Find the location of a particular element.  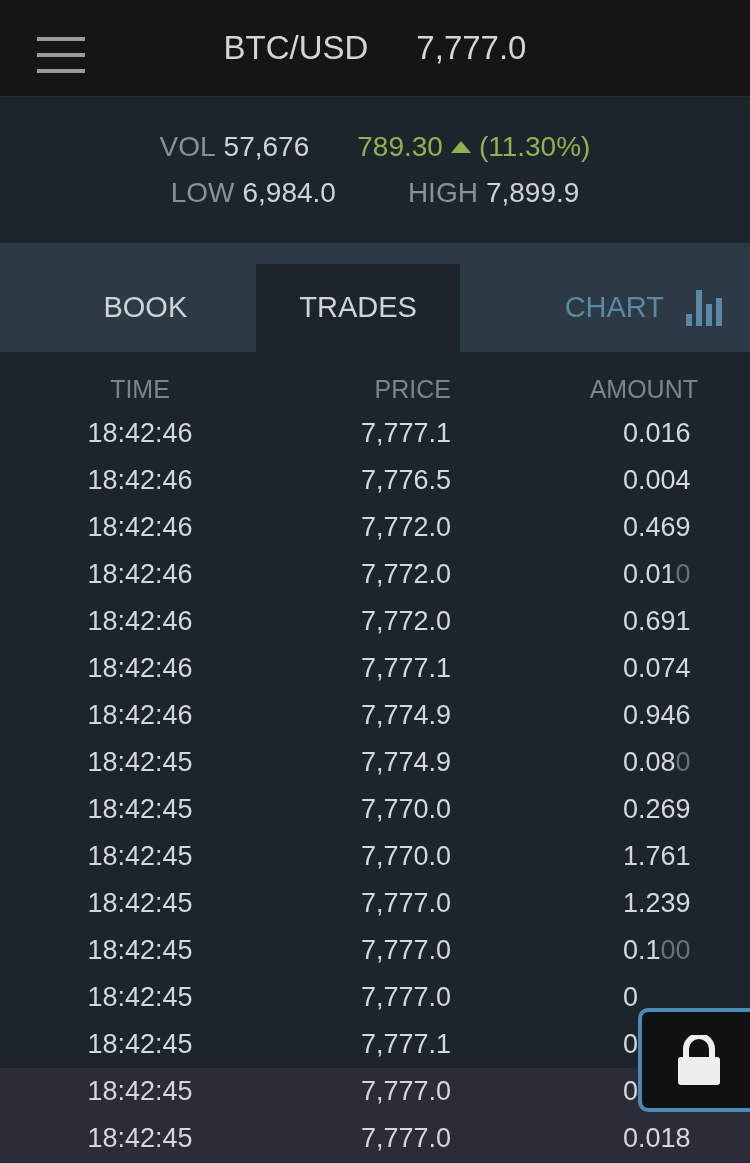

column-header: AMOUNT is located at coordinates (643, 389).